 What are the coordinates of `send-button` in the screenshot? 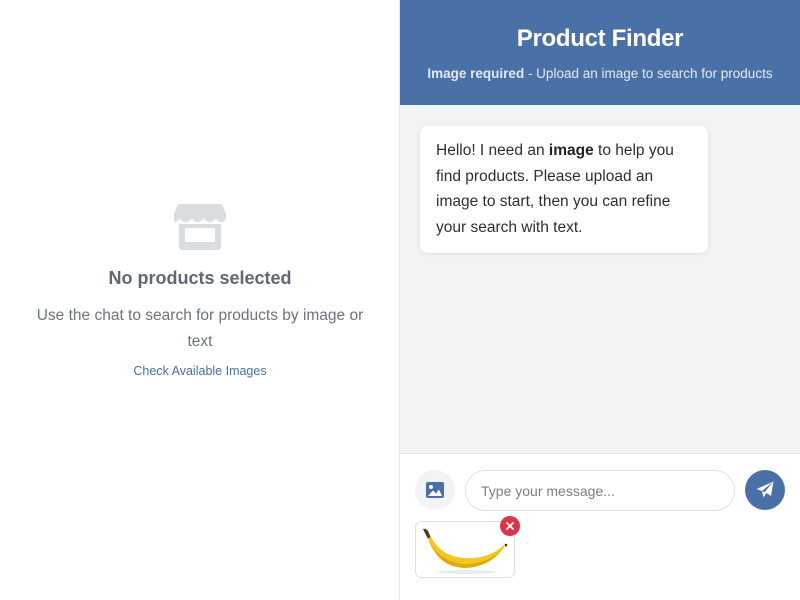 It's located at (765, 490).